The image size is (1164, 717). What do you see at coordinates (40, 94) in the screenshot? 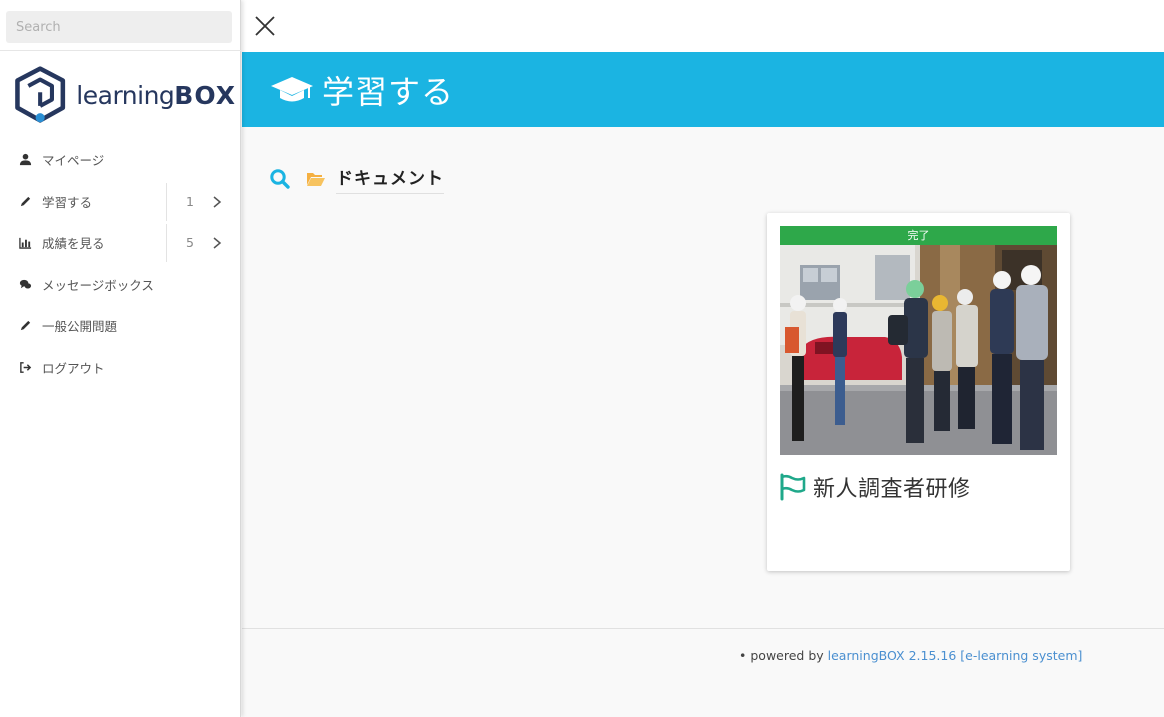
I see `logo-cube-icon` at bounding box center [40, 94].